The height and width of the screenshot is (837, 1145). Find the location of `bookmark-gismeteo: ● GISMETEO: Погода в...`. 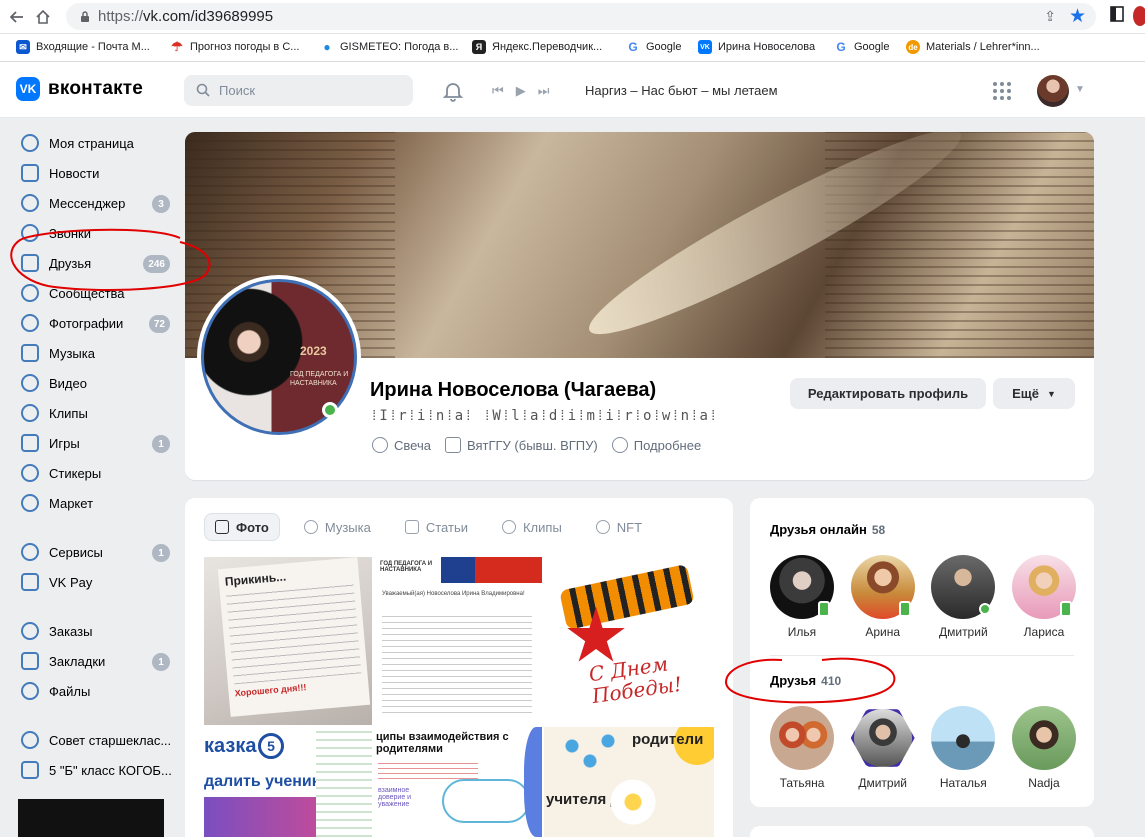

bookmark-gismeteo: ● GISMETEO: Погода в... is located at coordinates (389, 47).